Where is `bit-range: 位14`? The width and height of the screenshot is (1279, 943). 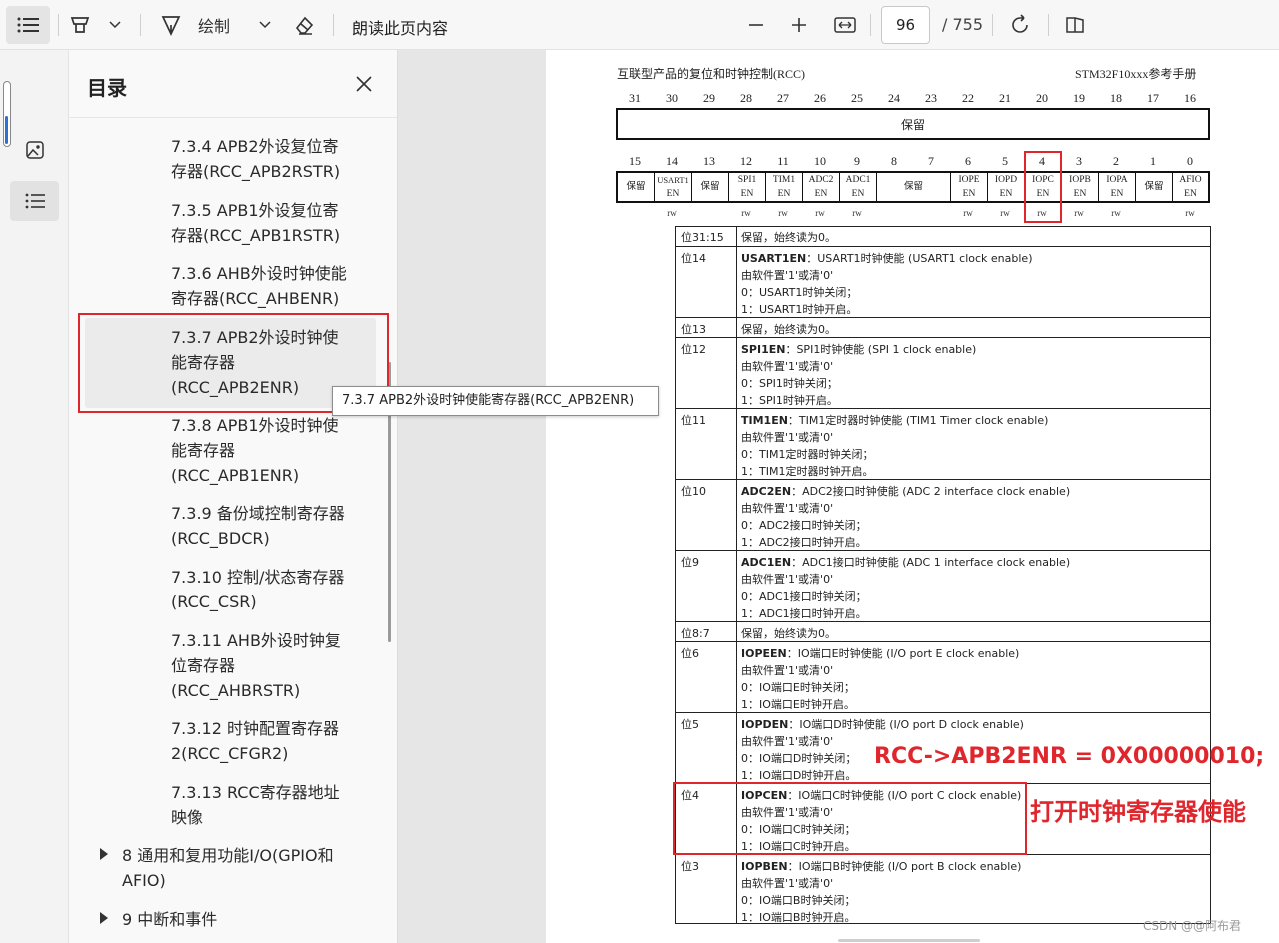
bit-range: 位14 is located at coordinates (693, 258).